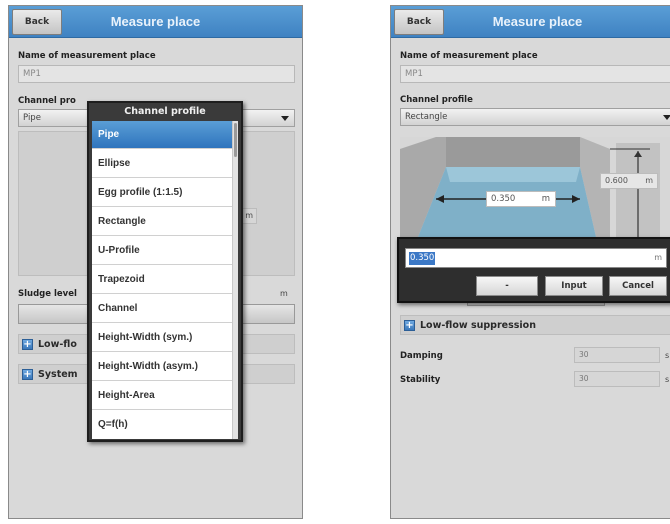 Image resolution: width=670 pixels, height=524 pixels. Describe the element at coordinates (57, 344) in the screenshot. I see `low-flow-label: Low-flo` at that location.